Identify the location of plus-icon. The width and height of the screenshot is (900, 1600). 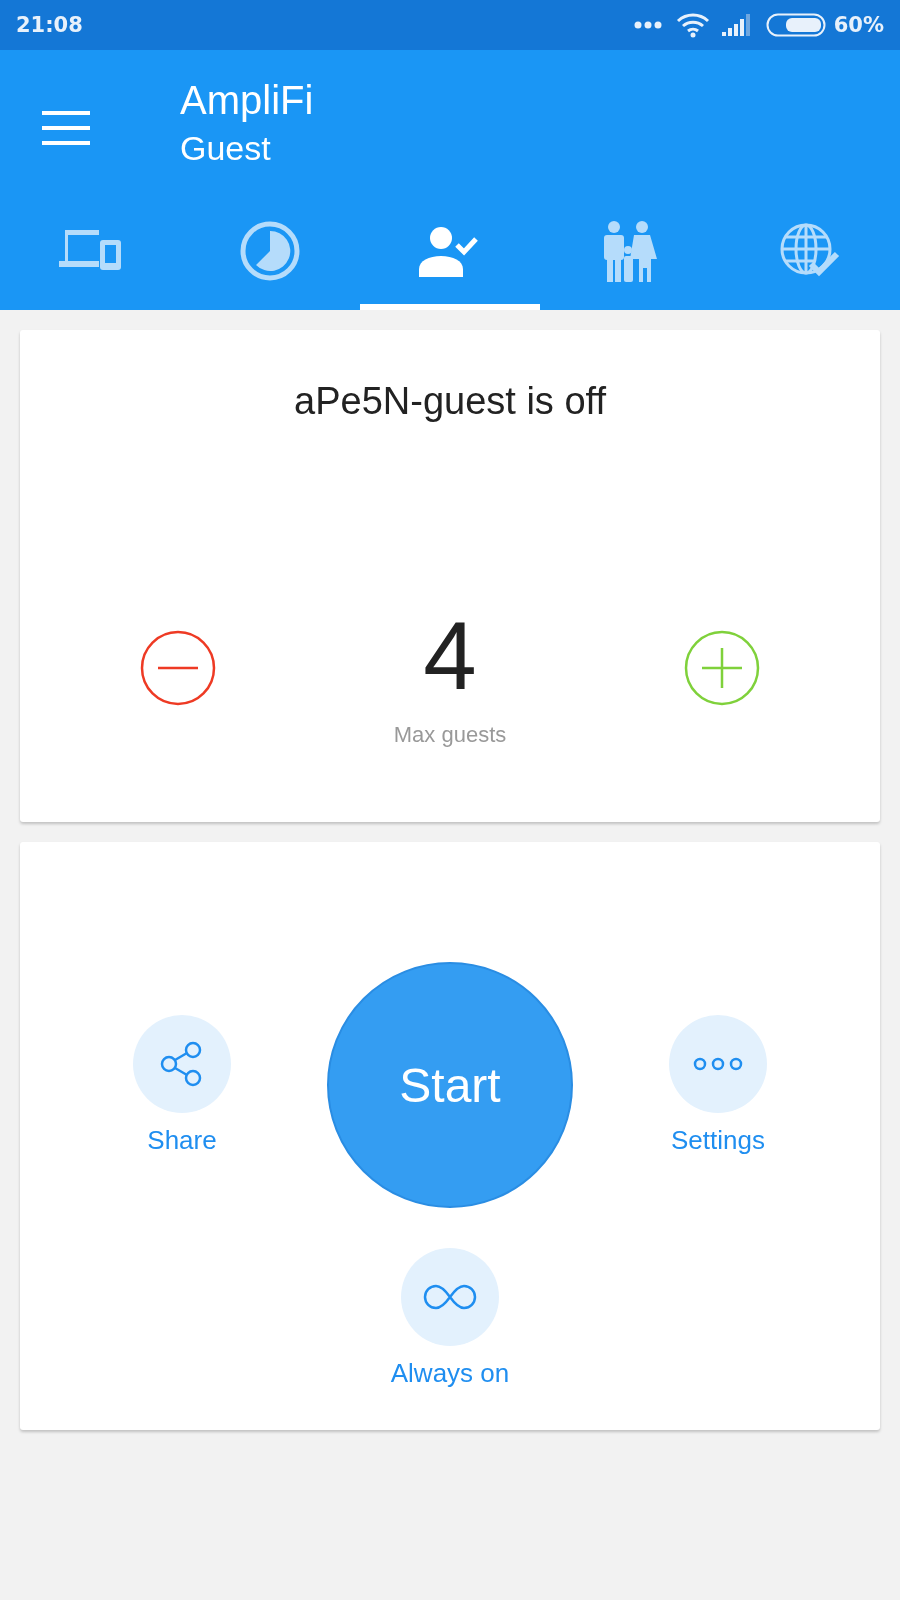
(722, 668).